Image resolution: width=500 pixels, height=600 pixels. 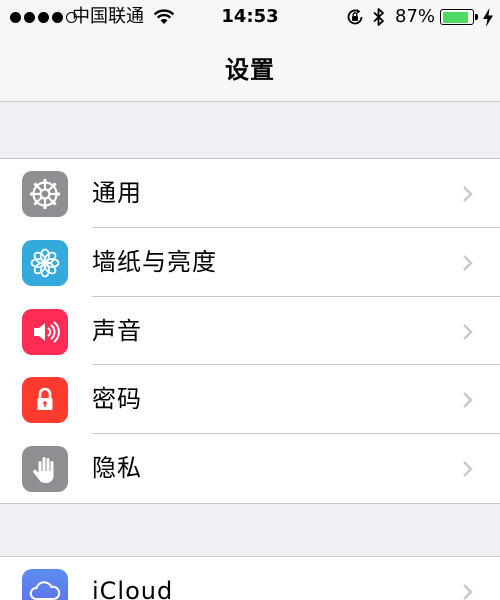 I want to click on settings-group-2: iCloud, so click(x=250, y=578).